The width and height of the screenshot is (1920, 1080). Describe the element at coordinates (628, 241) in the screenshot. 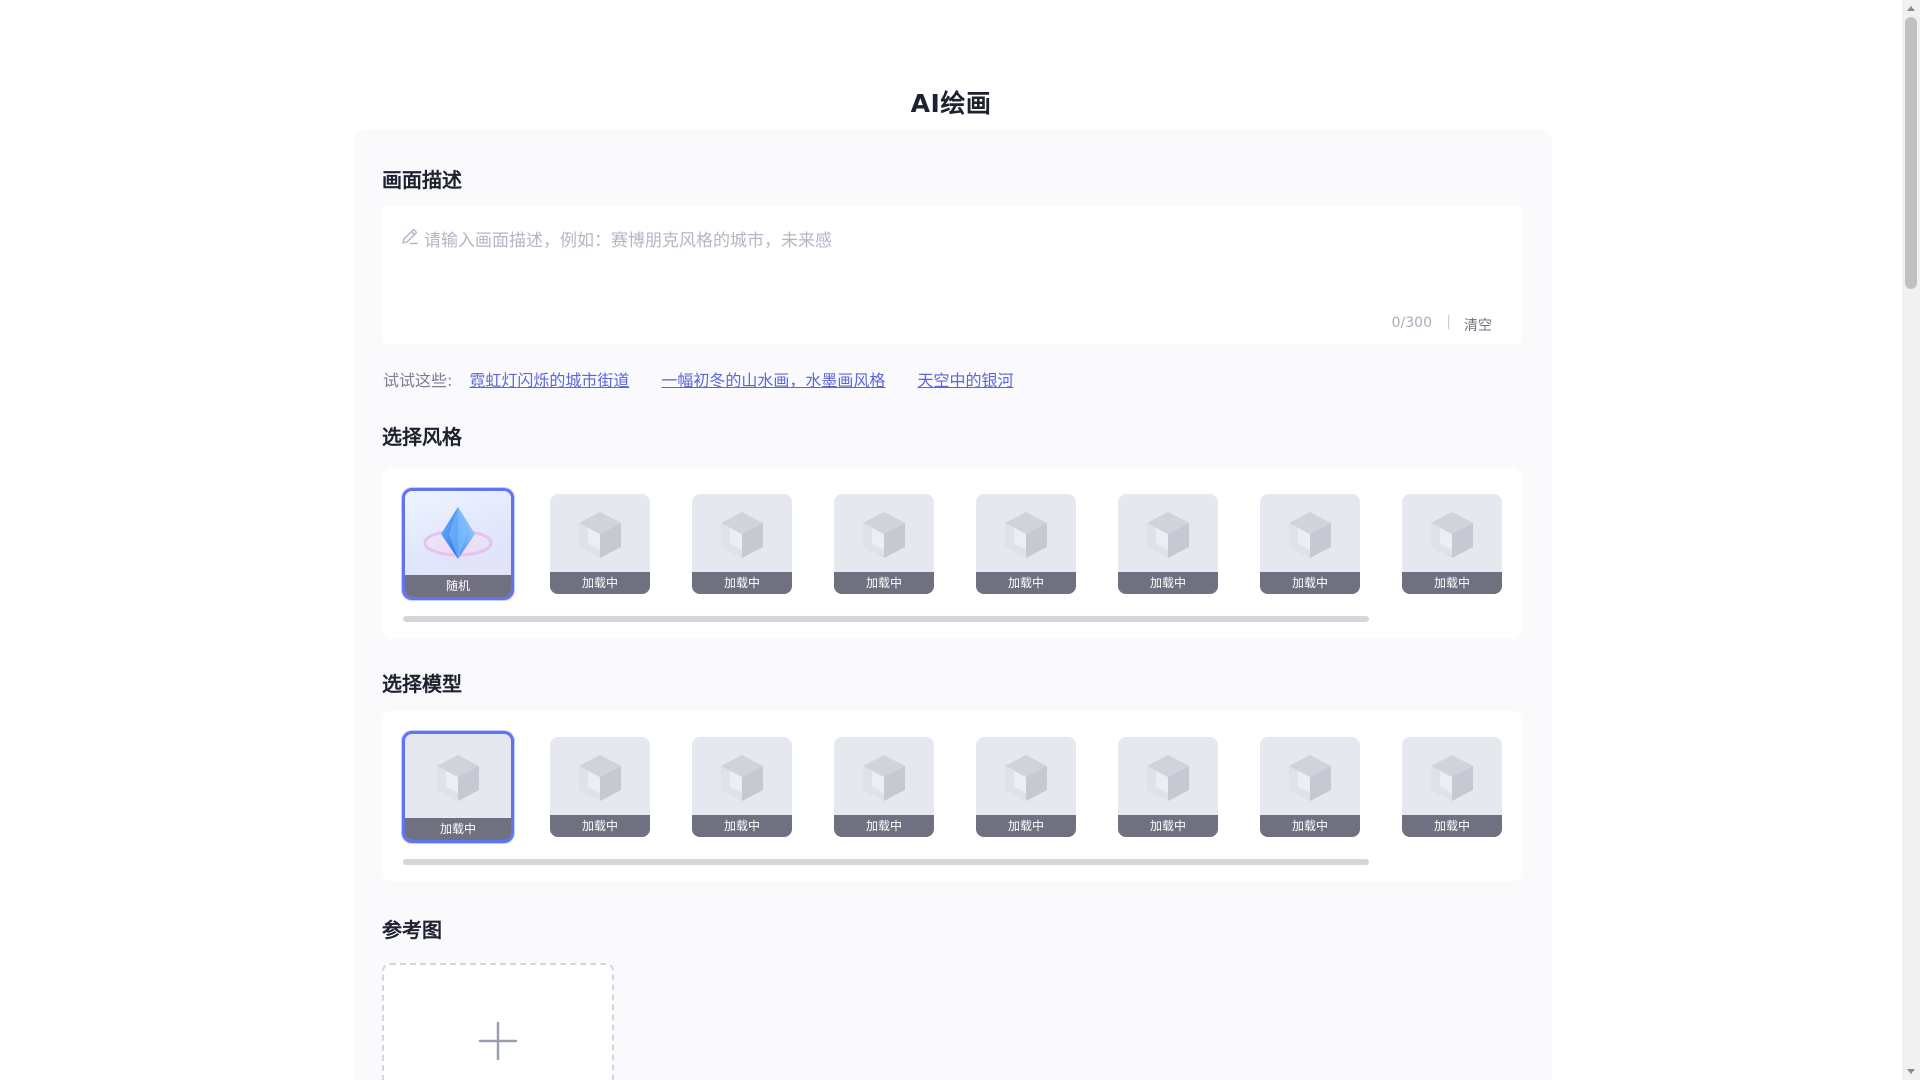

I see `prompt-placeholder: 请输入画面描述，例如：赛博朋克风格的城市，未来感` at that location.